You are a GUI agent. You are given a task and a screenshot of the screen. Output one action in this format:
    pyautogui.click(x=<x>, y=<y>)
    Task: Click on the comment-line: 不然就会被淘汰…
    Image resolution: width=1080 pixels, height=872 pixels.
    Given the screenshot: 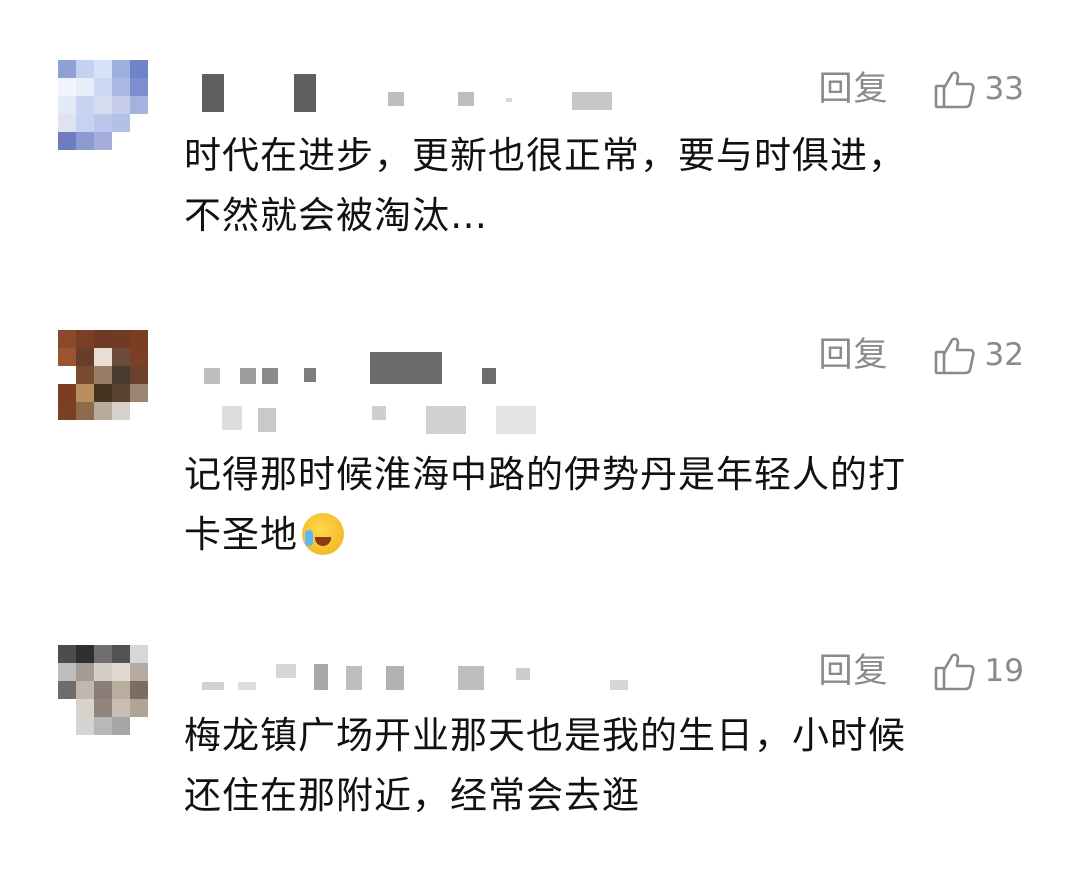 What is the action you would take?
    pyautogui.click(x=336, y=215)
    